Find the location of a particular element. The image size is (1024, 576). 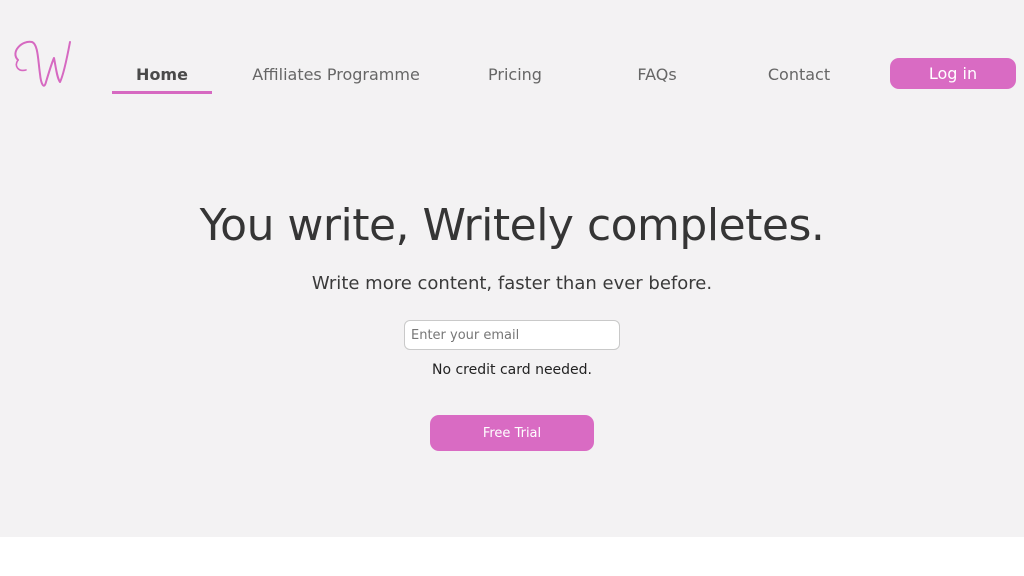

login-button: Log in is located at coordinates (953, 73).